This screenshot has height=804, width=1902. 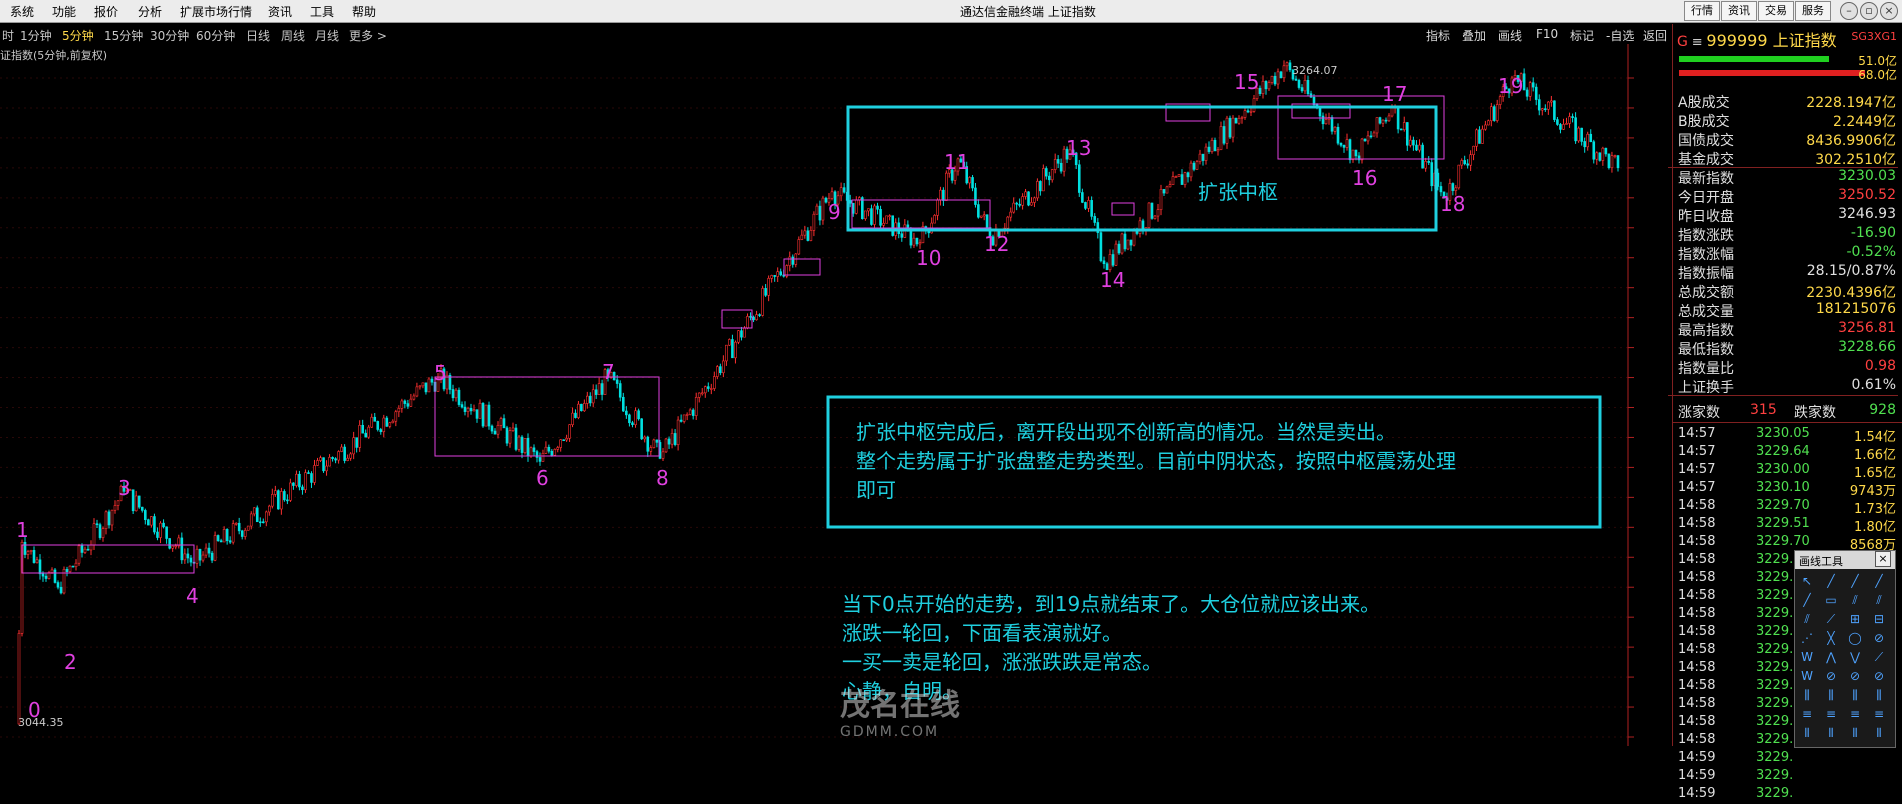 What do you see at coordinates (1855, 638) in the screenshot?
I see `drawing-tool-icon: ◯` at bounding box center [1855, 638].